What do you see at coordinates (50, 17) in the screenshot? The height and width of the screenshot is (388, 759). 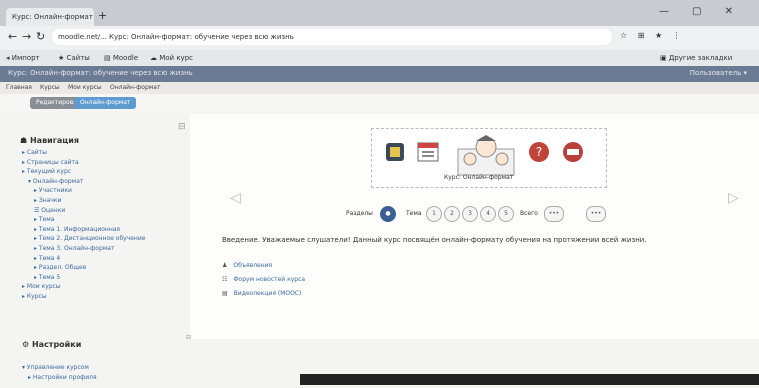 I see `browser-tab: Курс: Онлайн-формат` at bounding box center [50, 17].